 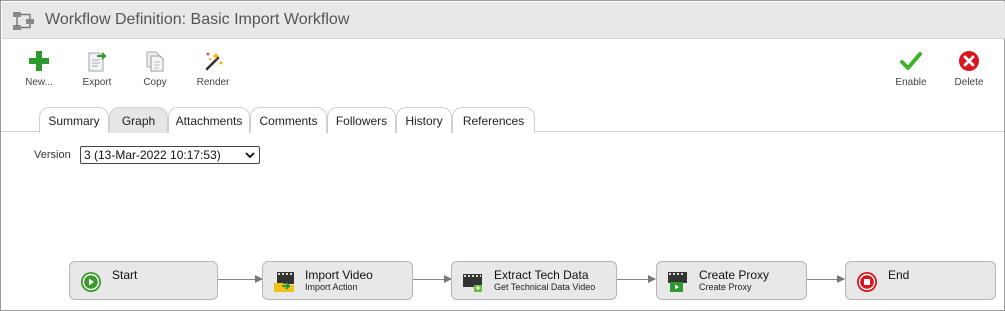 I want to click on edge-extract-proxy, so click(x=636, y=279).